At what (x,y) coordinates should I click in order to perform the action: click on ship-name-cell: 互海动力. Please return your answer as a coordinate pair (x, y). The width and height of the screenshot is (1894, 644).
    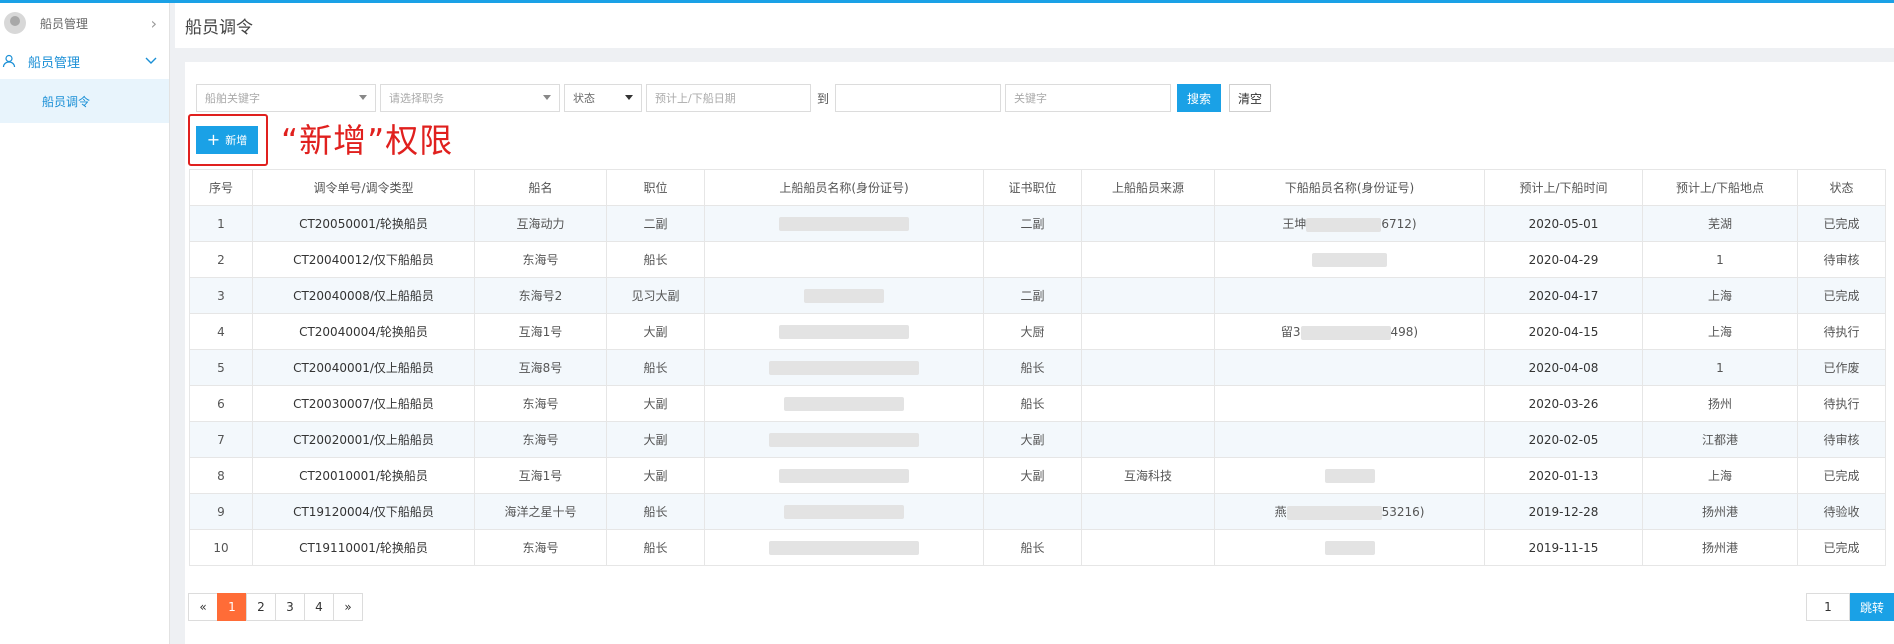
    Looking at the image, I should click on (540, 223).